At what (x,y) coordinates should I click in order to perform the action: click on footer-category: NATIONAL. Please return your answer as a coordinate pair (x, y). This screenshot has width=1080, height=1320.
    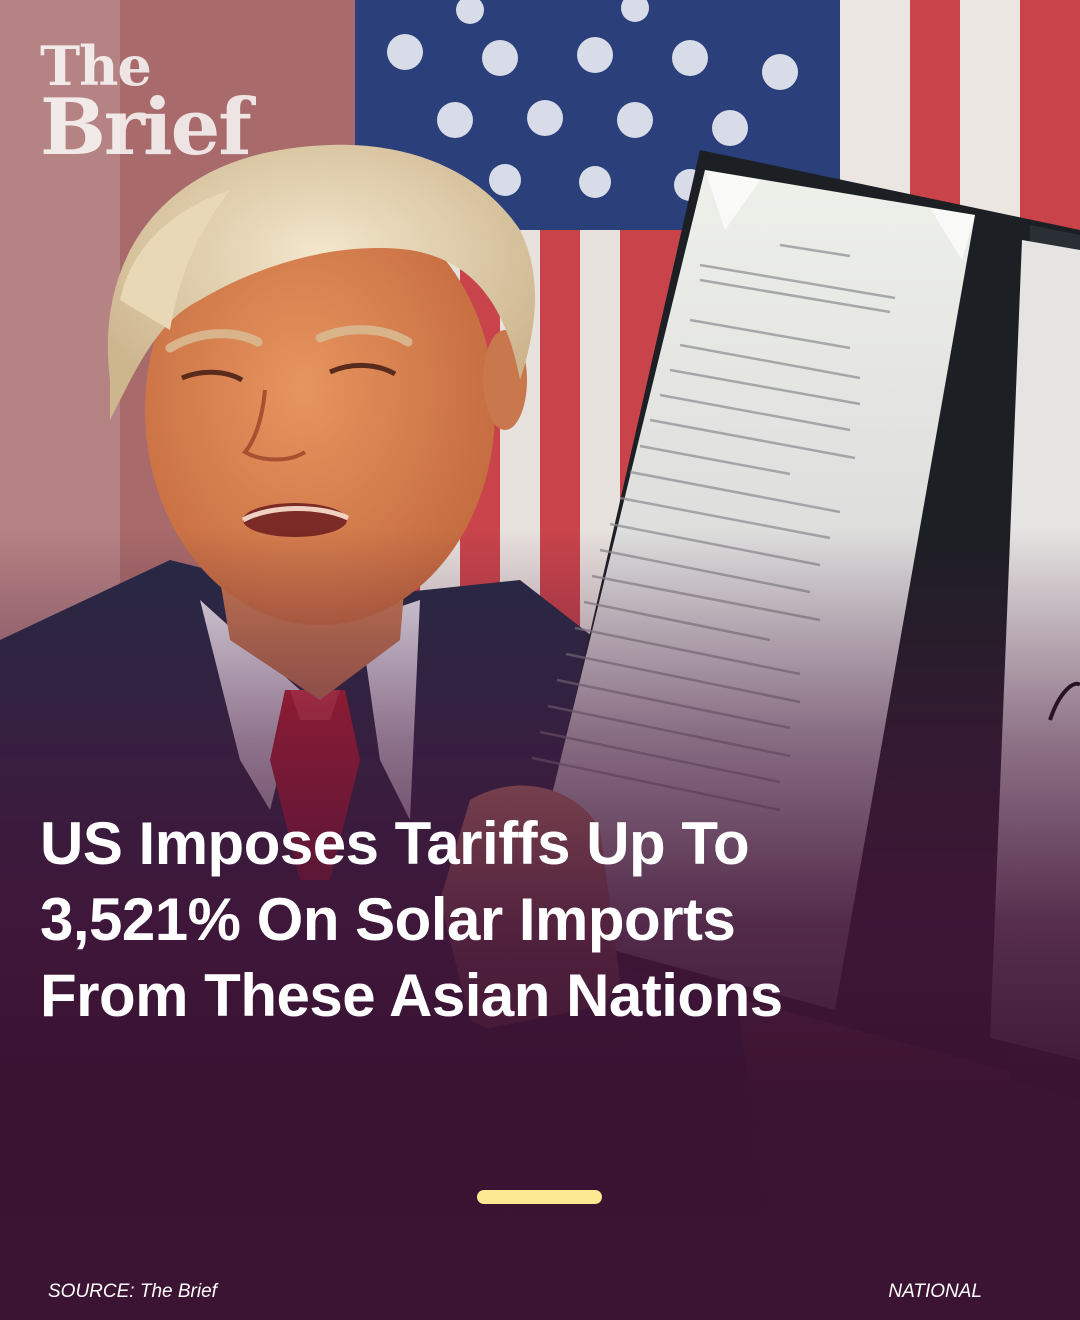
    Looking at the image, I should click on (935, 1291).